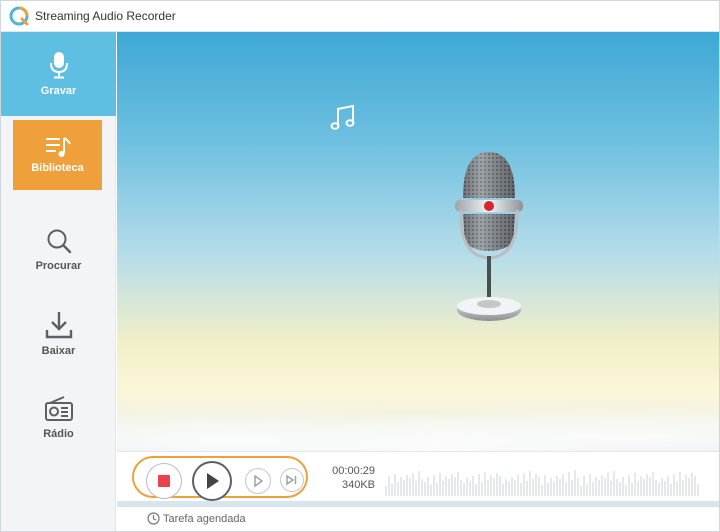  I want to click on sidebar-item-label: Baixar, so click(58, 351).